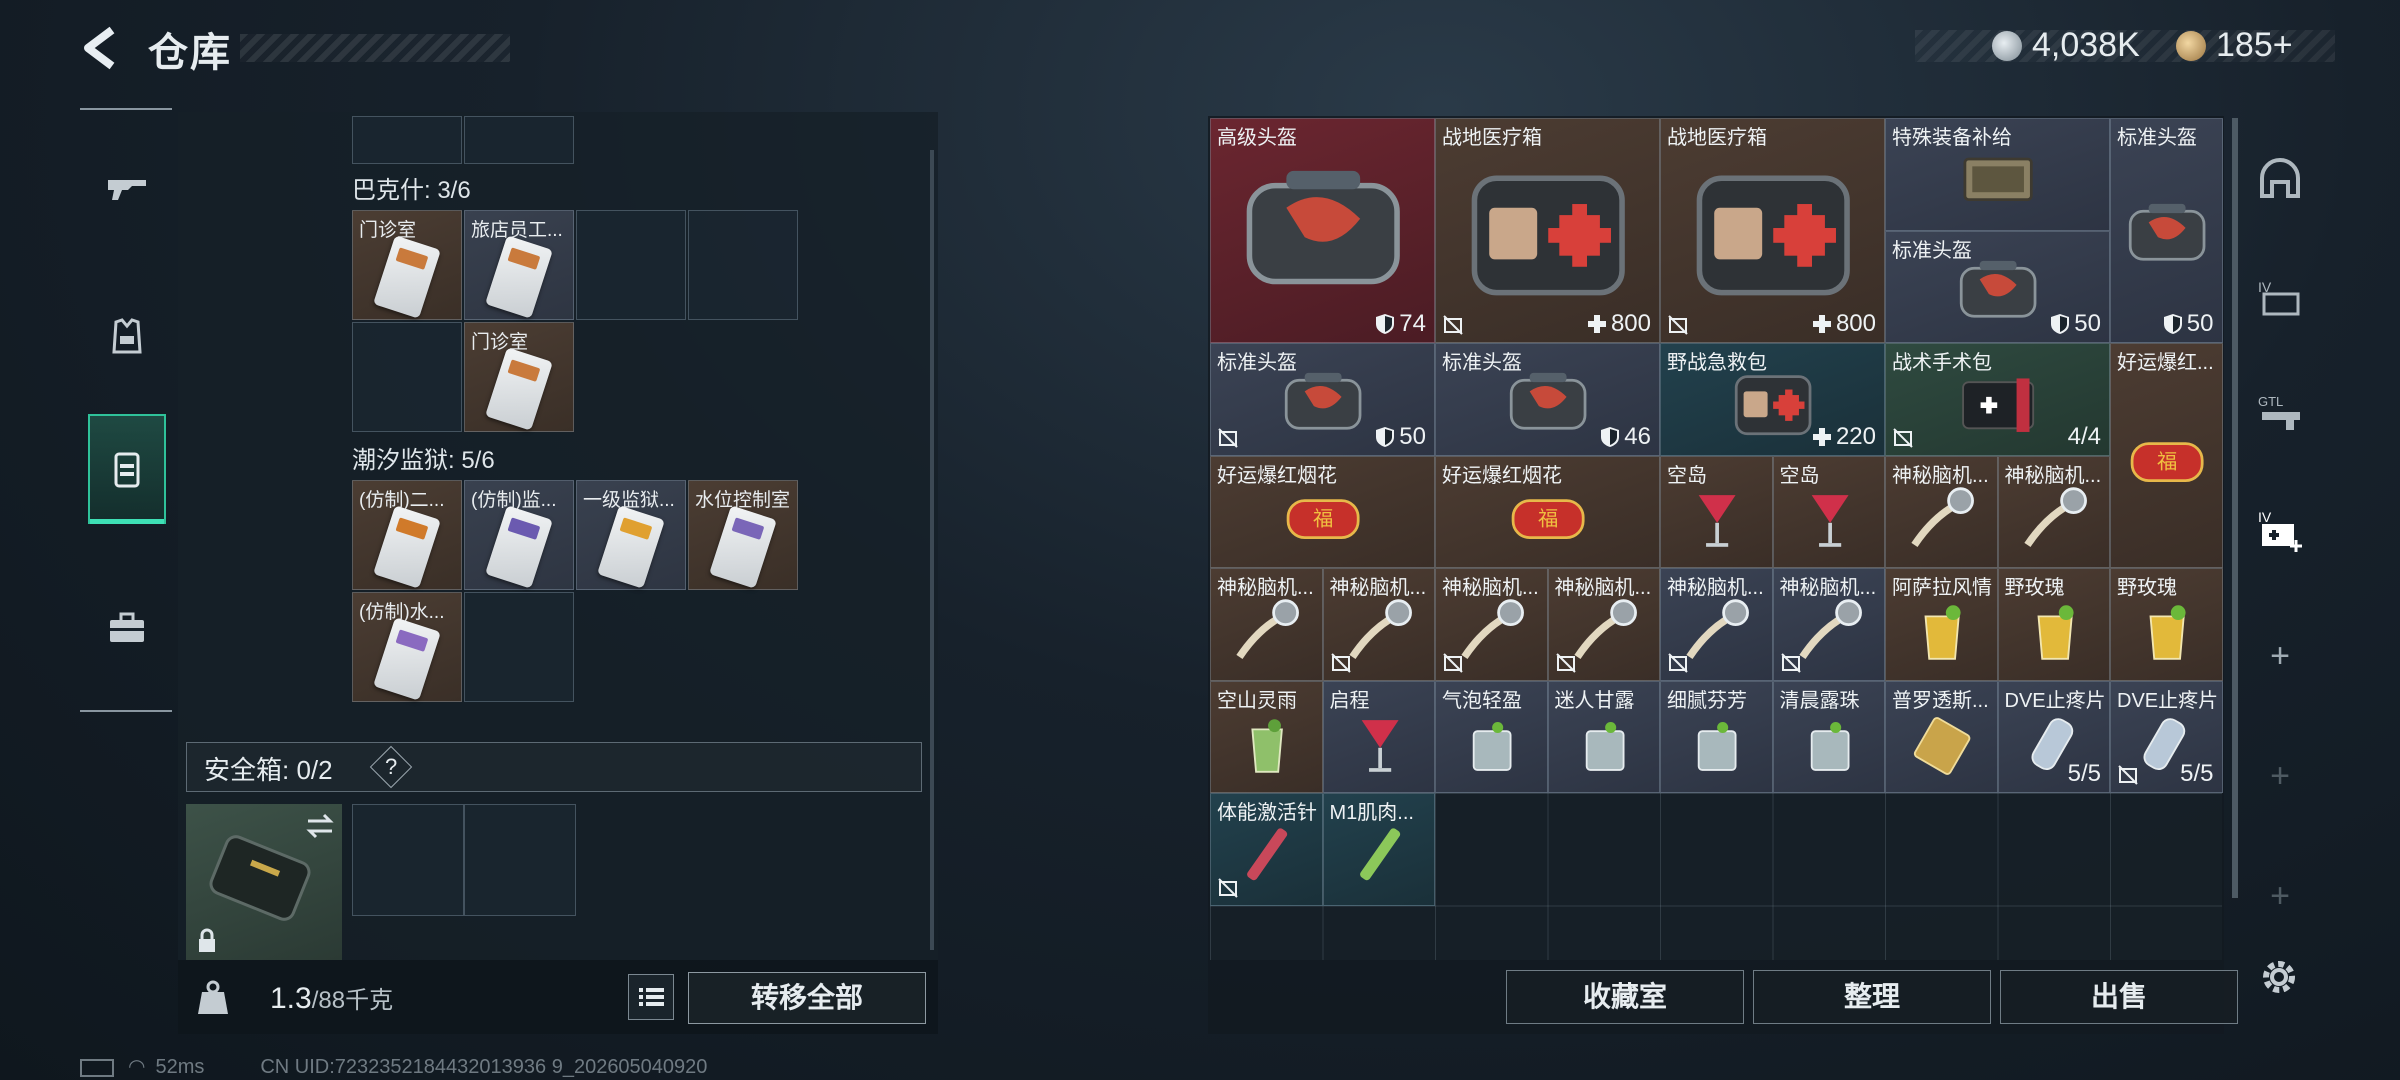  What do you see at coordinates (1772, 399) in the screenshot?
I see `stash-item: 野战急救包 220` at bounding box center [1772, 399].